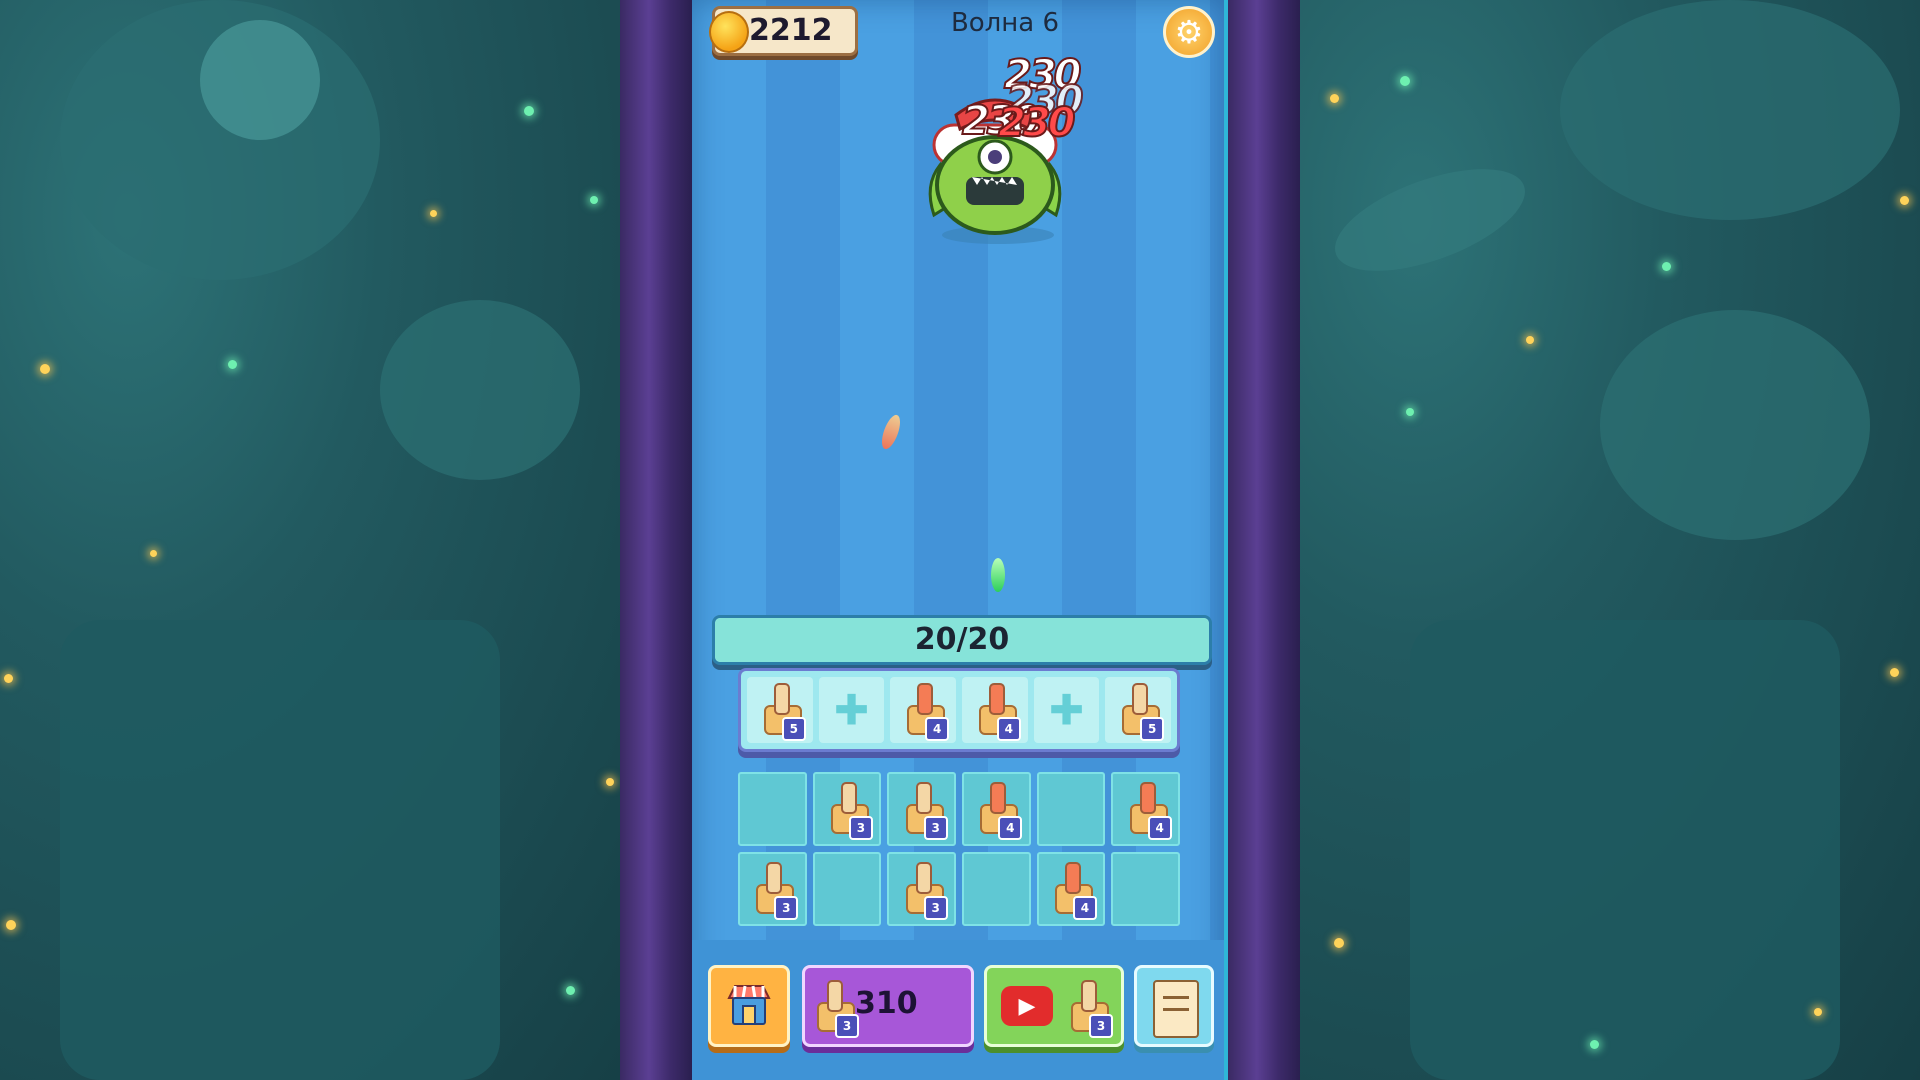  Describe the element at coordinates (959, 710) in the screenshot. I see `deploy-row: 5 ✚ 4 4 ✚ 5` at that location.